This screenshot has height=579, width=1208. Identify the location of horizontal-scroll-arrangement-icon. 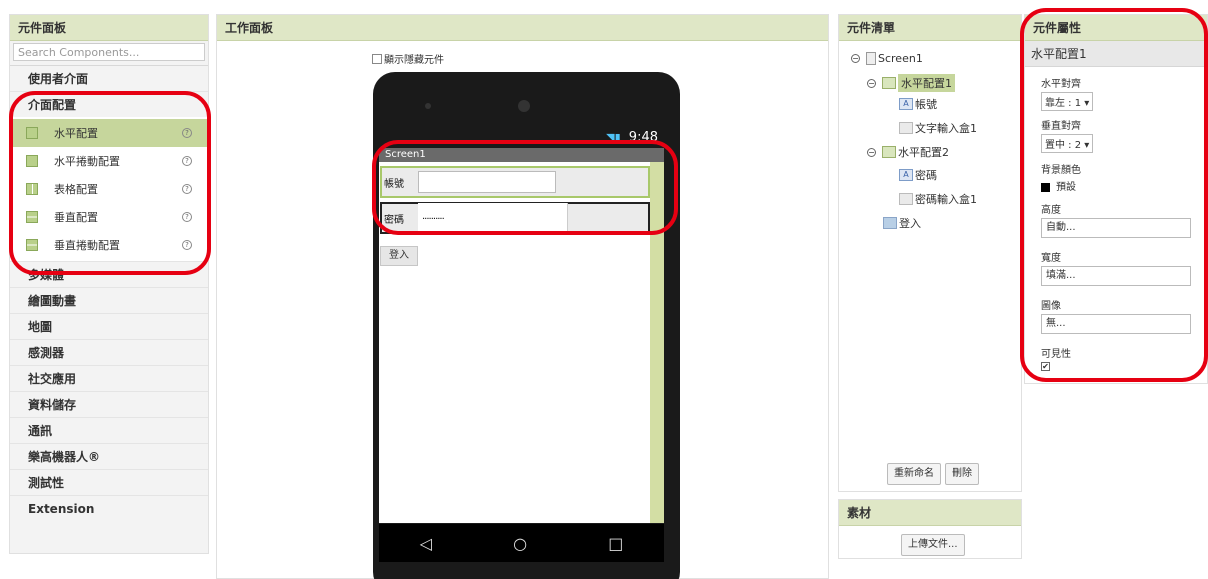
(32, 161).